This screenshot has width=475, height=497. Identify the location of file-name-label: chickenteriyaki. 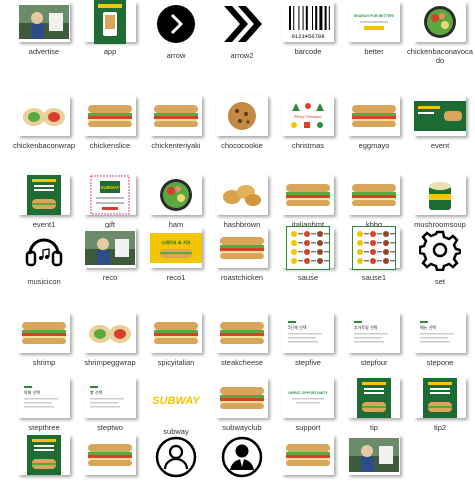
(176, 145).